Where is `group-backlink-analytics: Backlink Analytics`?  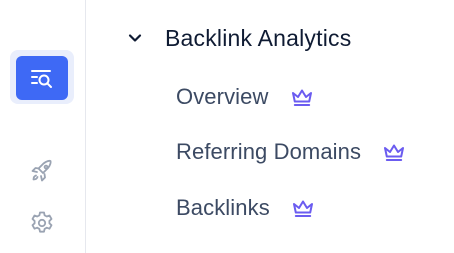 group-backlink-analytics: Backlink Analytics is located at coordinates (235, 38).